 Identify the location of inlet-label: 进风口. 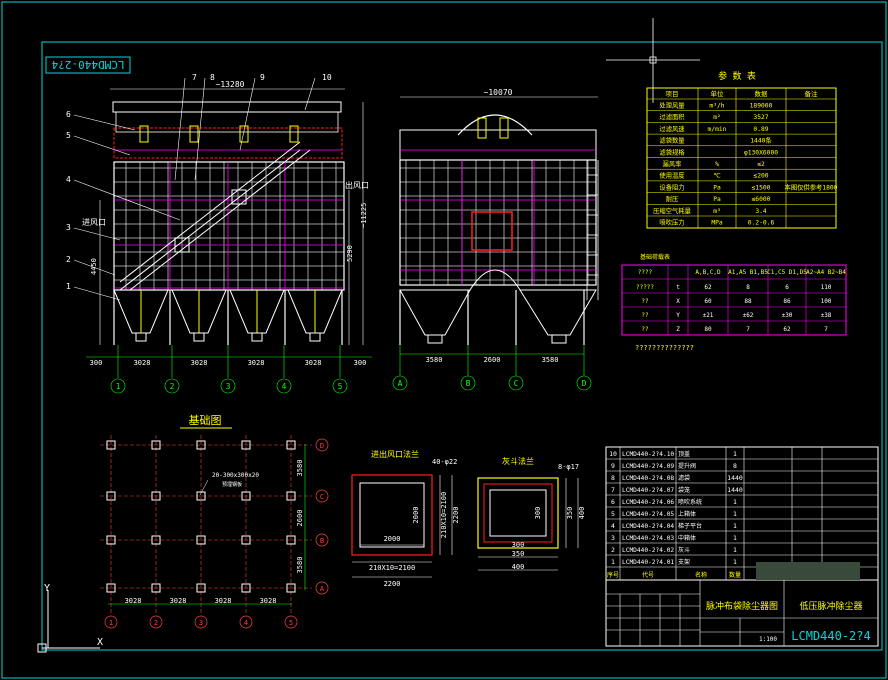
(94, 222).